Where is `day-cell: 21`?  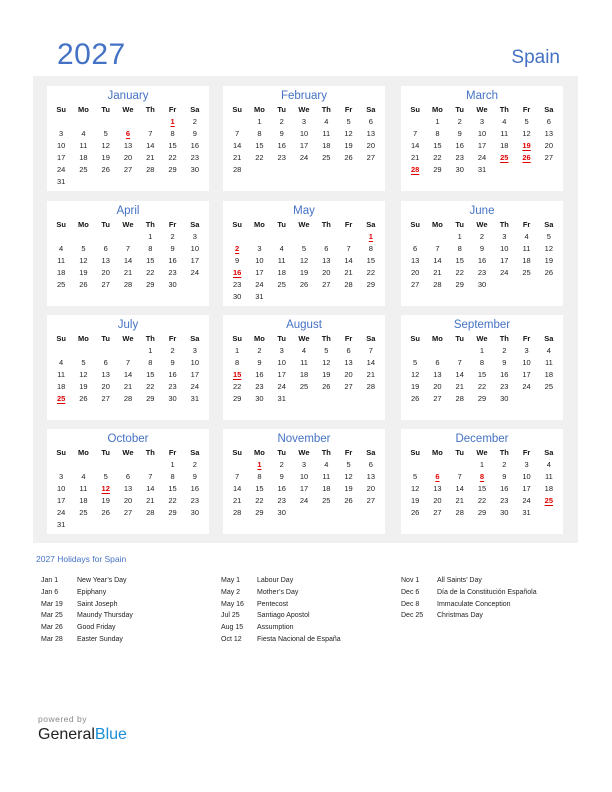
day-cell: 21 is located at coordinates (371, 374).